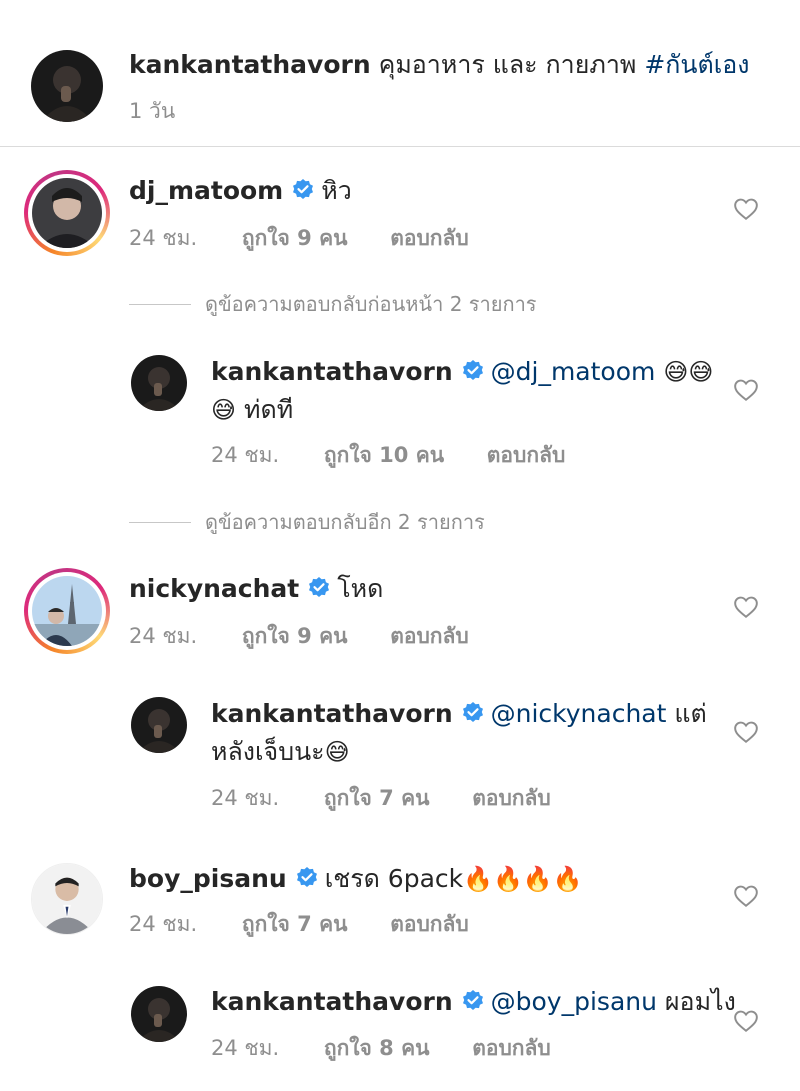 This screenshot has width=800, height=1091. What do you see at coordinates (67, 213) in the screenshot?
I see `comment-avatar-dj-matoom` at bounding box center [67, 213].